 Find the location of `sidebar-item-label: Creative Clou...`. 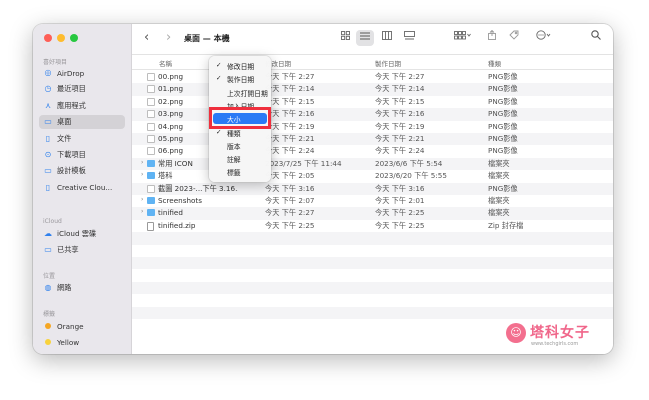

sidebar-item-label: Creative Clou... is located at coordinates (85, 188).